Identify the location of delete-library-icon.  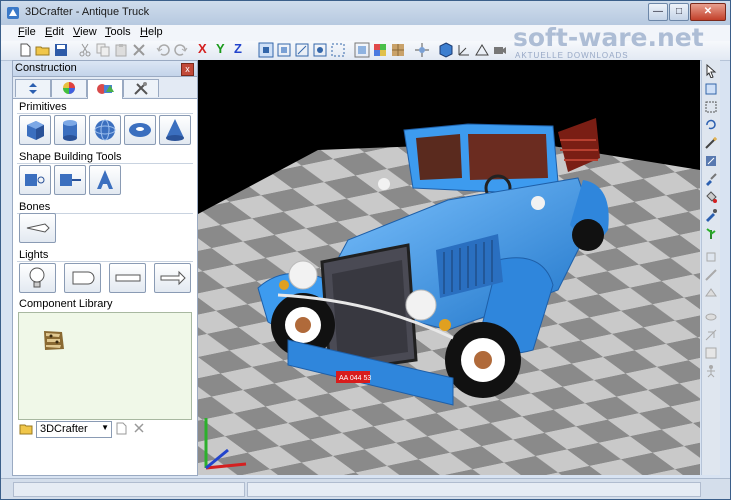
(139, 428).